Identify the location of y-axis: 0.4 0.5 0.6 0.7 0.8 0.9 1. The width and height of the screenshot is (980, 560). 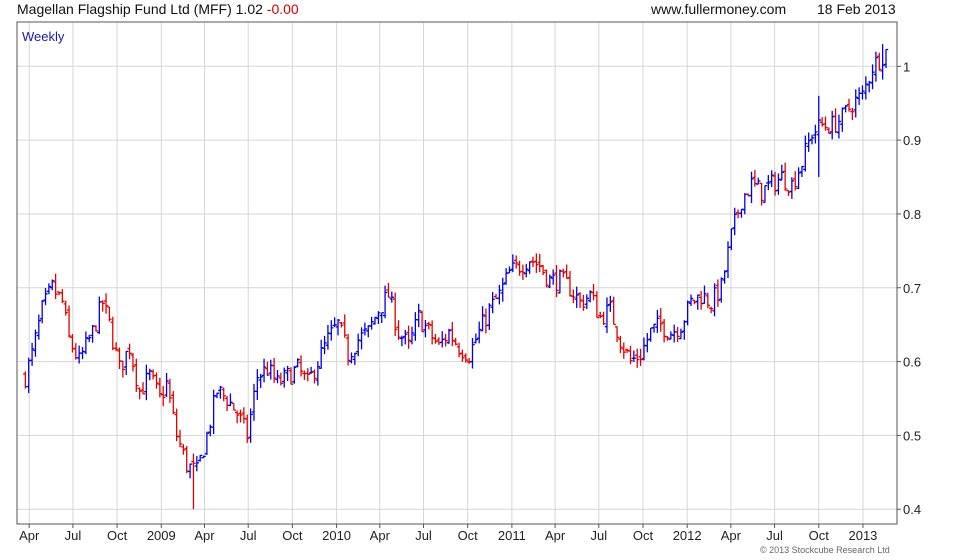
(909, 288).